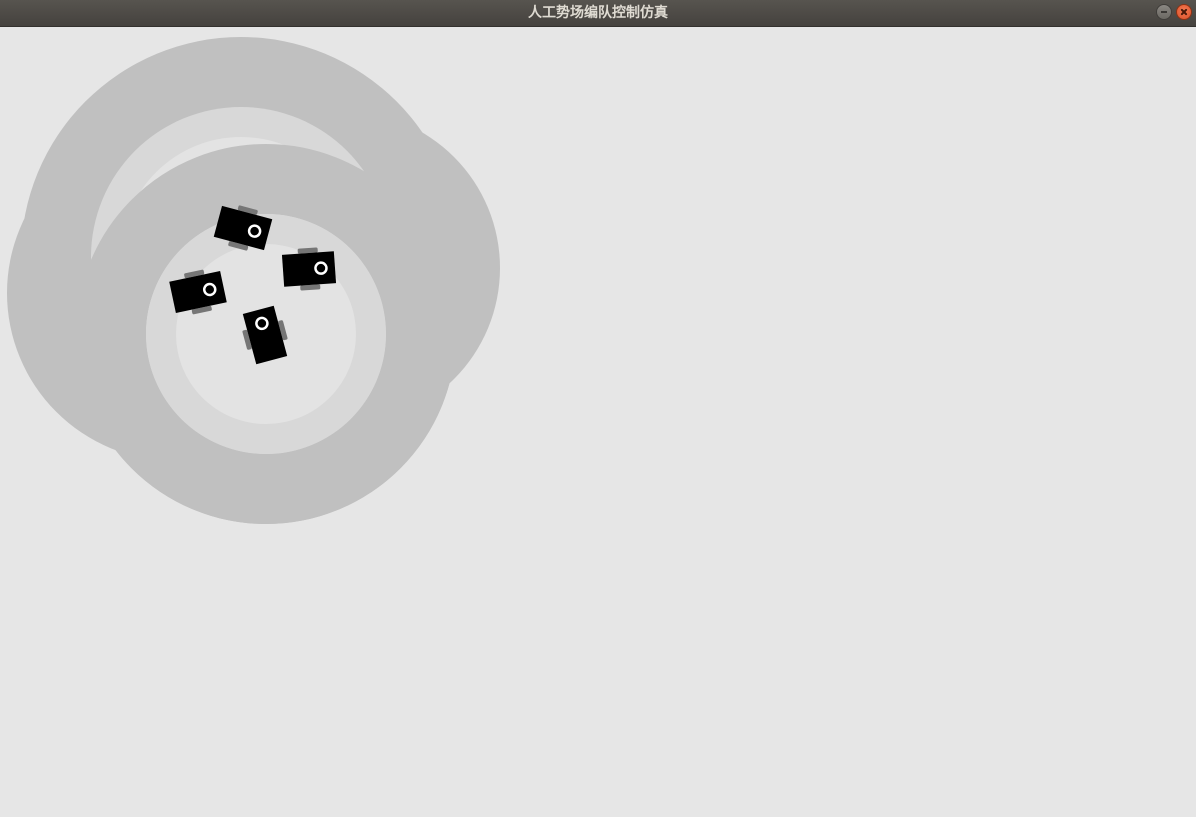 The height and width of the screenshot is (817, 1196). What do you see at coordinates (309, 269) in the screenshot?
I see `robot-body` at bounding box center [309, 269].